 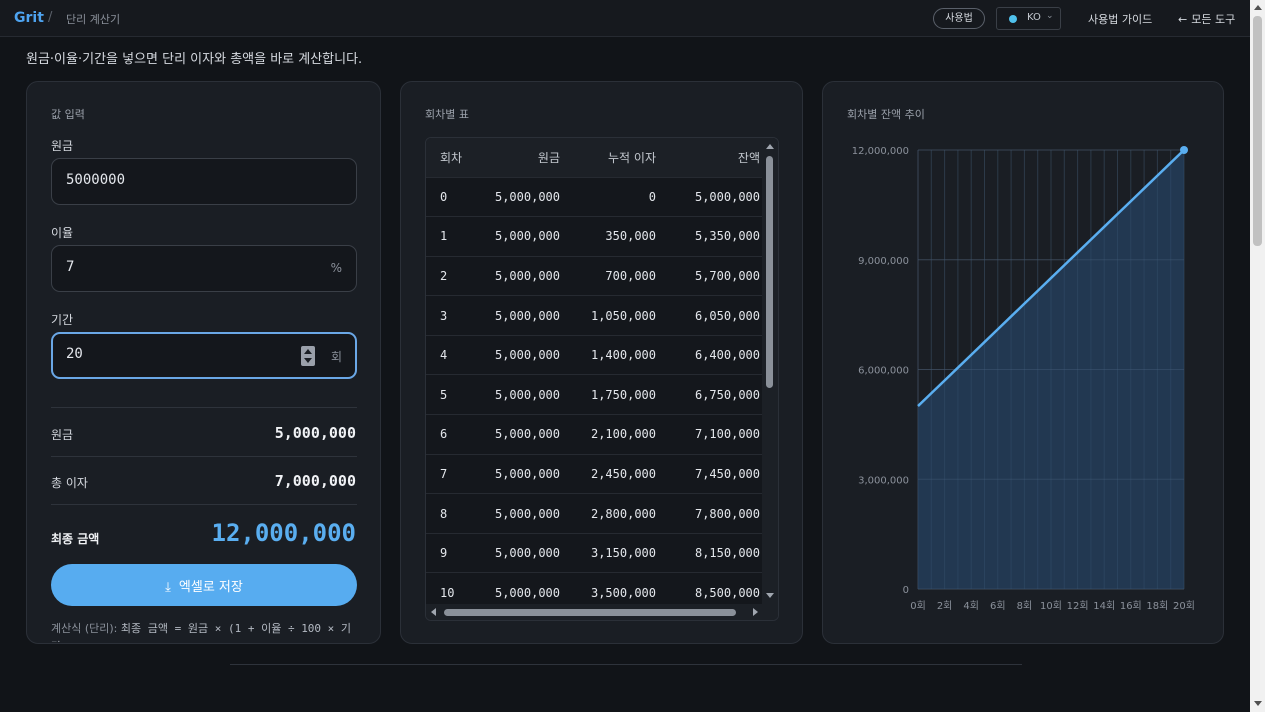 I want to click on table-cell: 700,000, so click(x=612, y=275).